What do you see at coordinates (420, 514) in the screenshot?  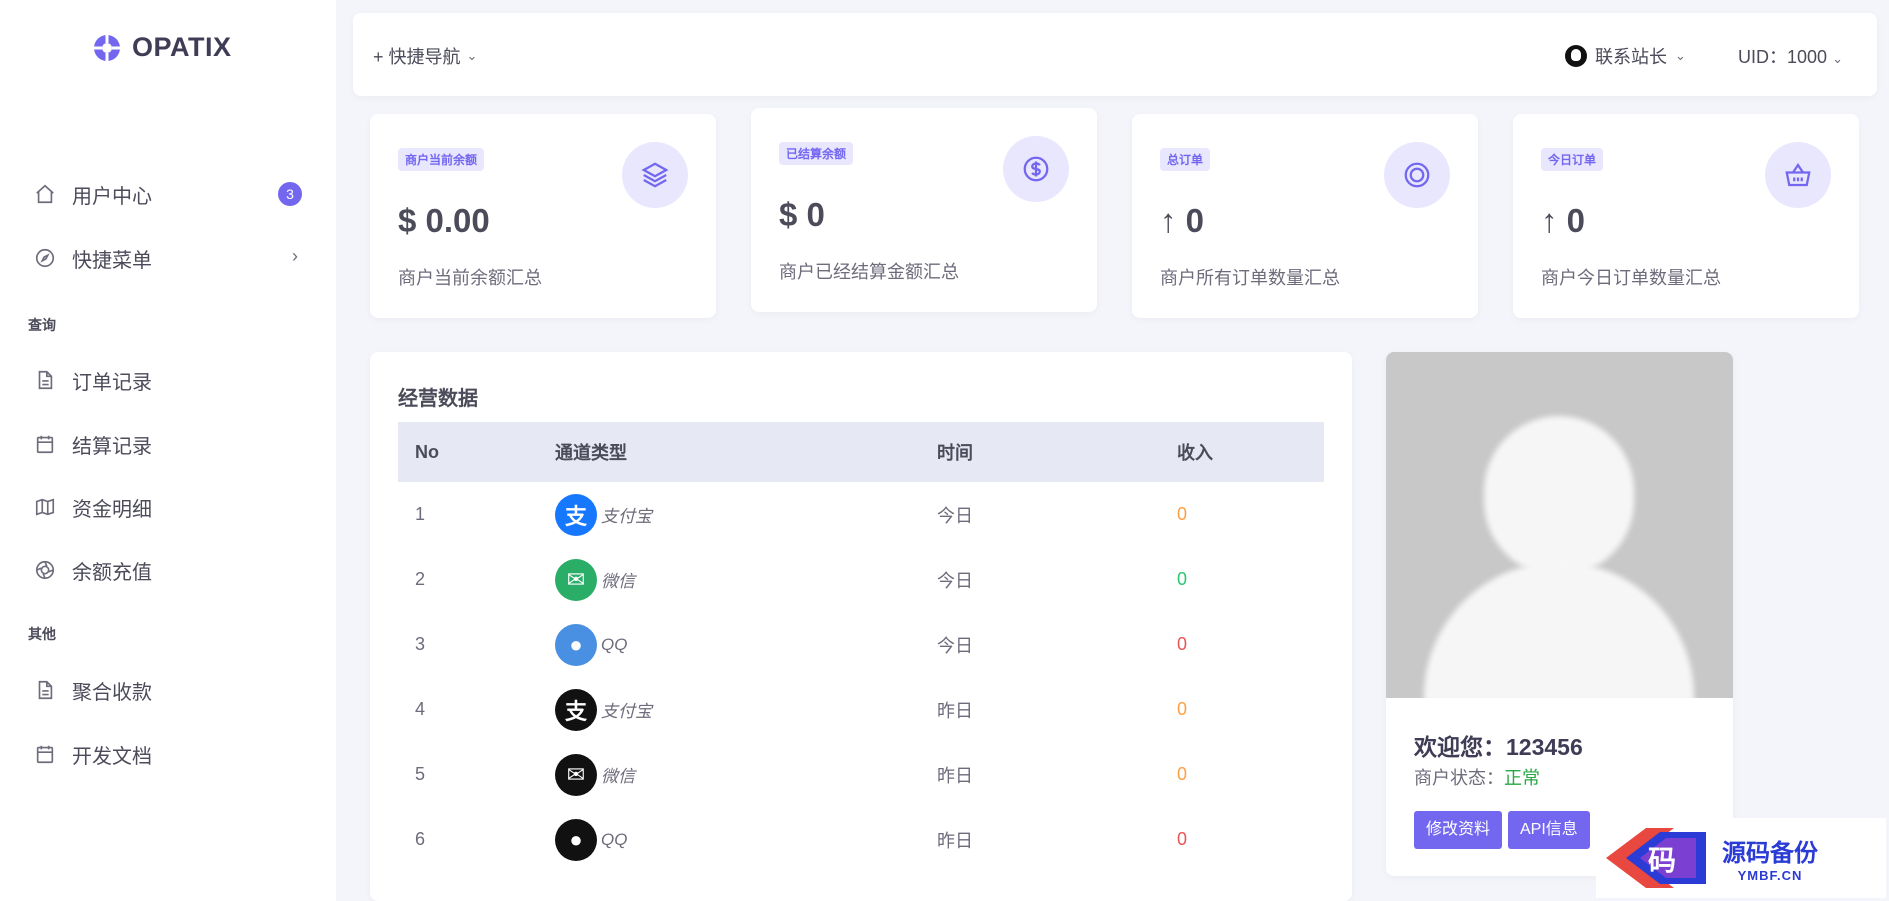 I see `cell-no: 1` at bounding box center [420, 514].